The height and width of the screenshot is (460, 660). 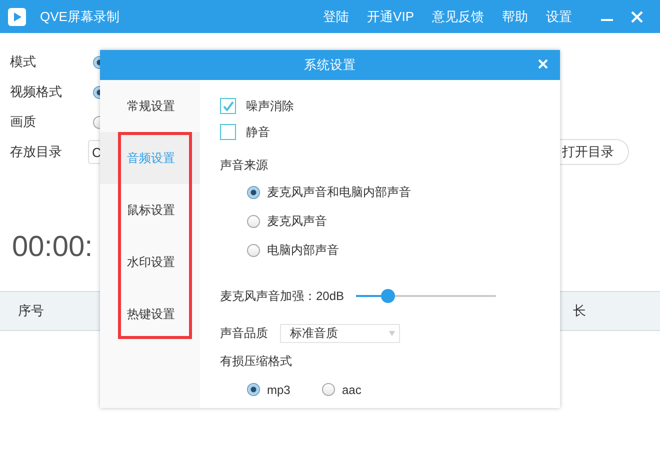 What do you see at coordinates (339, 192) in the screenshot?
I see `radio-label: 麦克风声音和电脑内部声音` at bounding box center [339, 192].